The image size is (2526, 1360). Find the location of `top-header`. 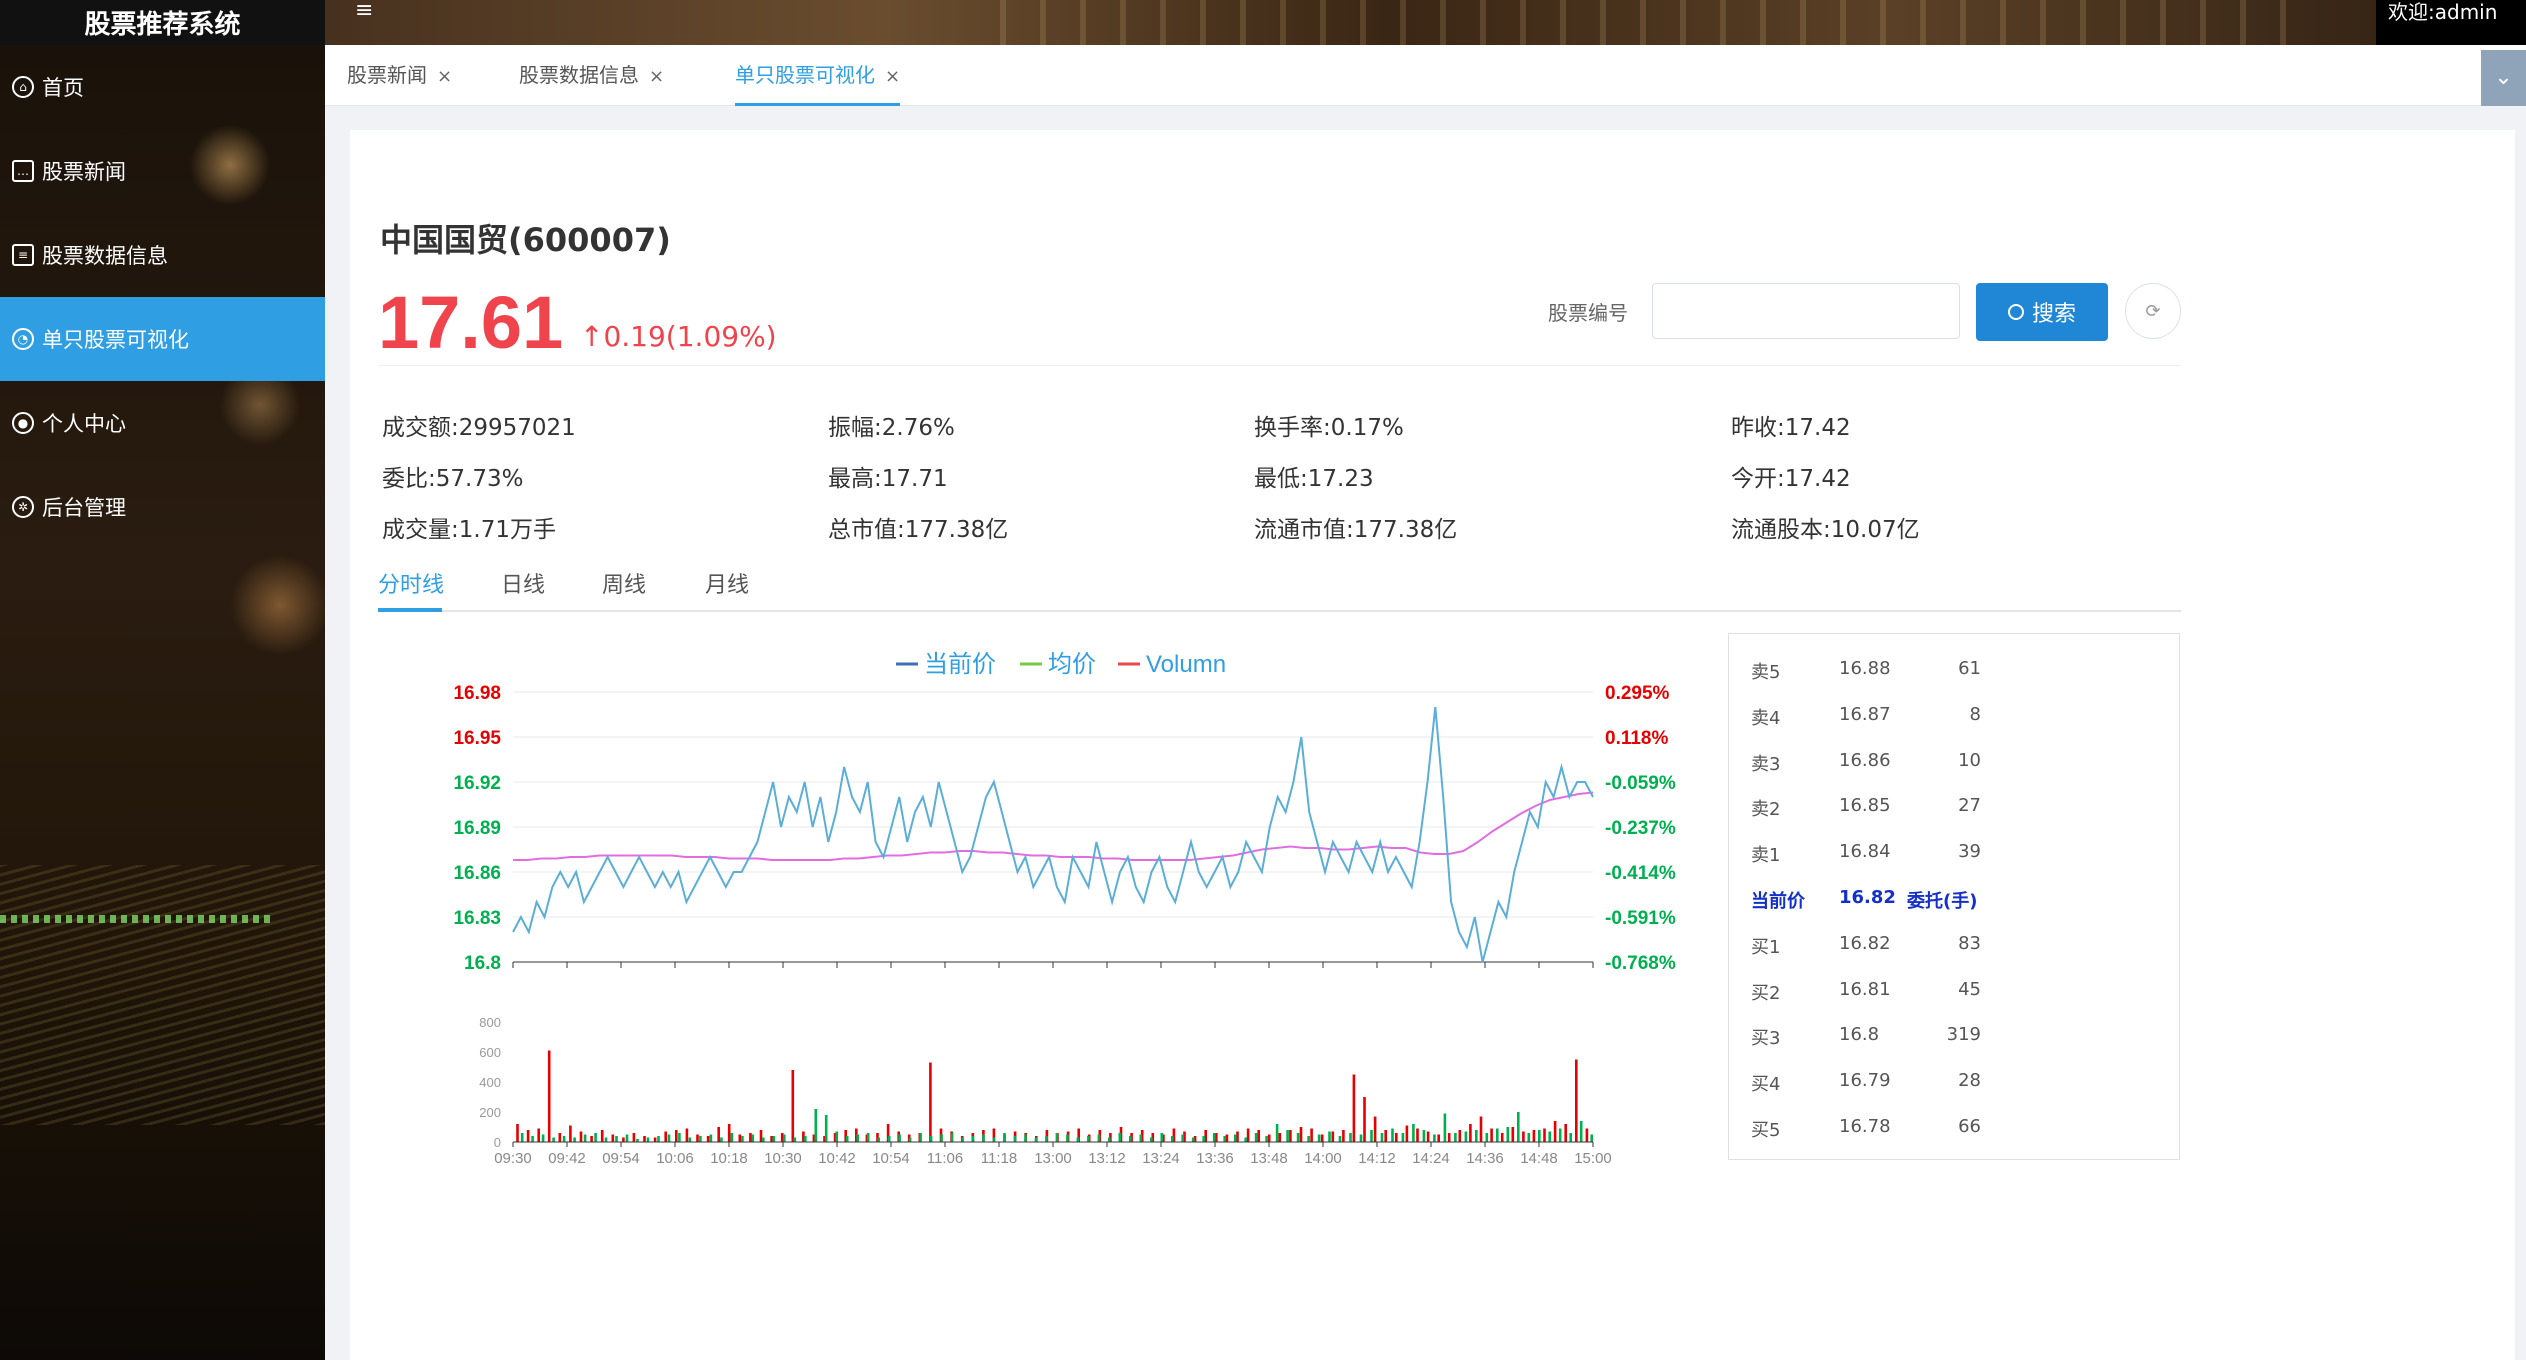

top-header is located at coordinates (1263, 22).